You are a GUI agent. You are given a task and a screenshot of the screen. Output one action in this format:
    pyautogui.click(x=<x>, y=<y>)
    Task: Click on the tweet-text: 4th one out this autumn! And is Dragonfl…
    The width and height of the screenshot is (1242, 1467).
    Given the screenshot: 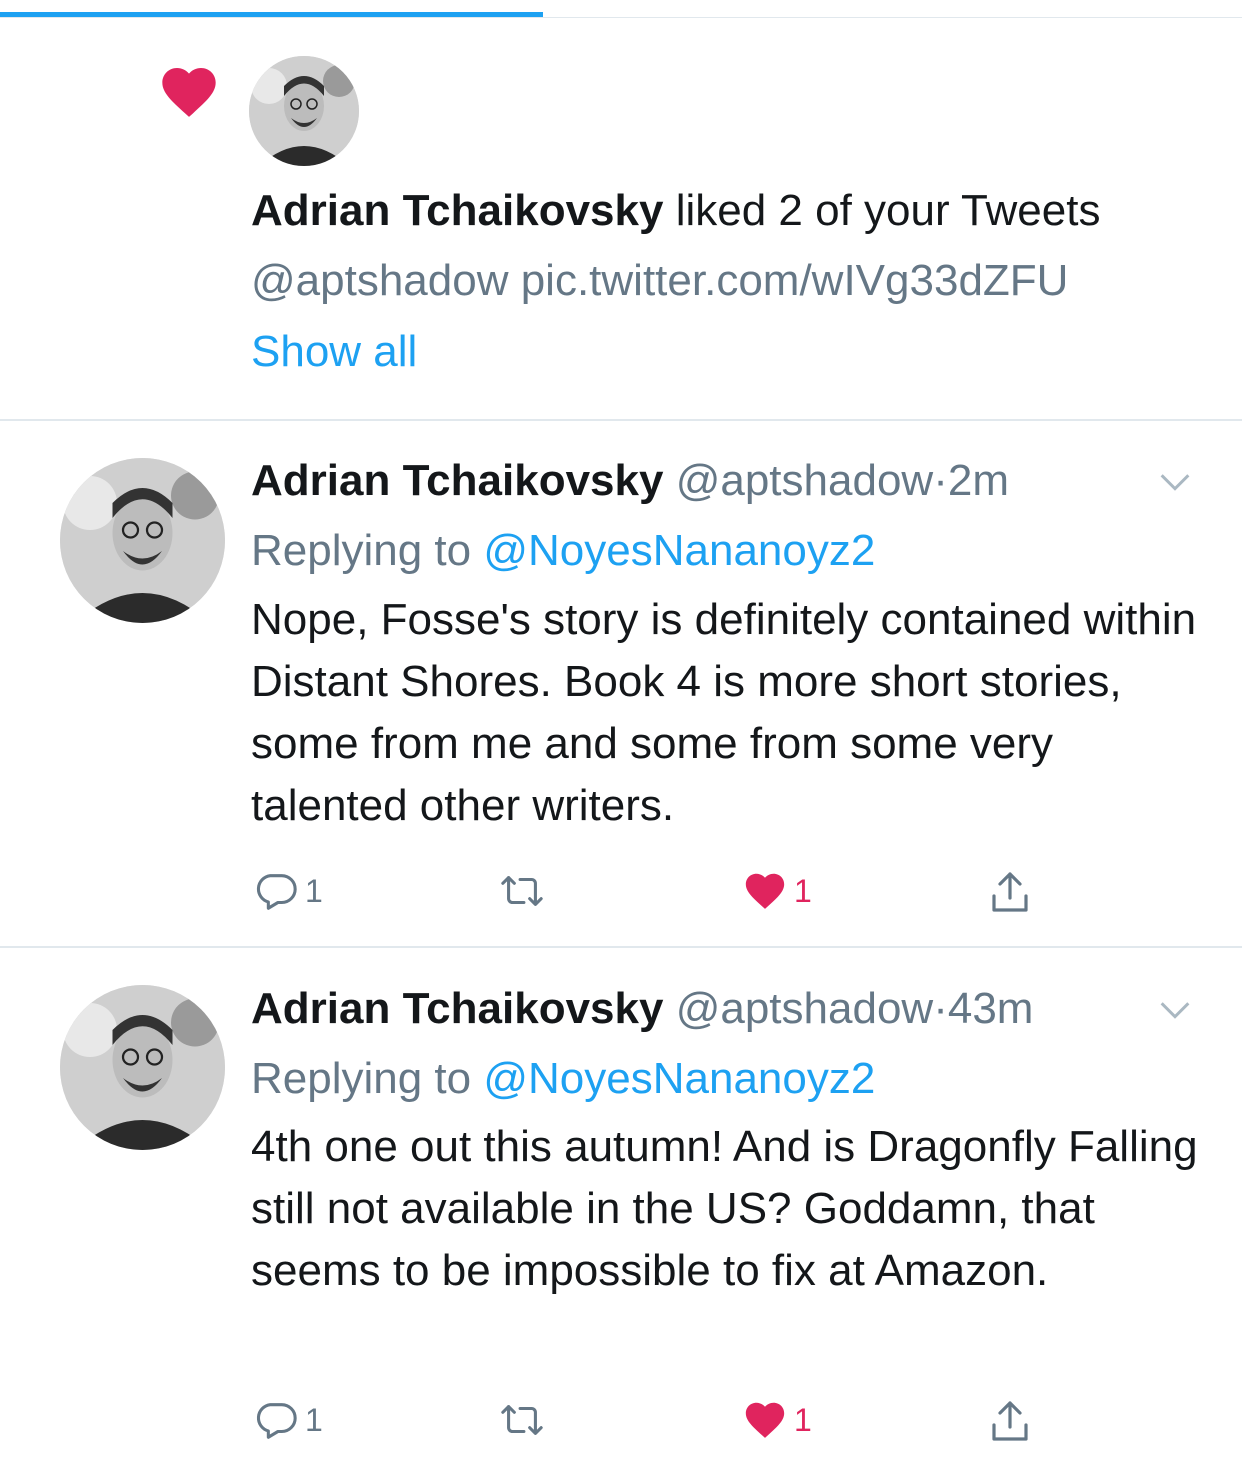 What is the action you would take?
    pyautogui.click(x=724, y=1208)
    